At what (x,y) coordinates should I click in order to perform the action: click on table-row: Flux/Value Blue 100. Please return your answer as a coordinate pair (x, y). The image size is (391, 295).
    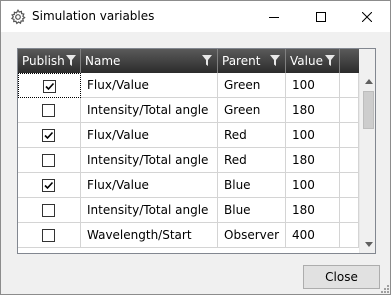
    Looking at the image, I should click on (188, 185).